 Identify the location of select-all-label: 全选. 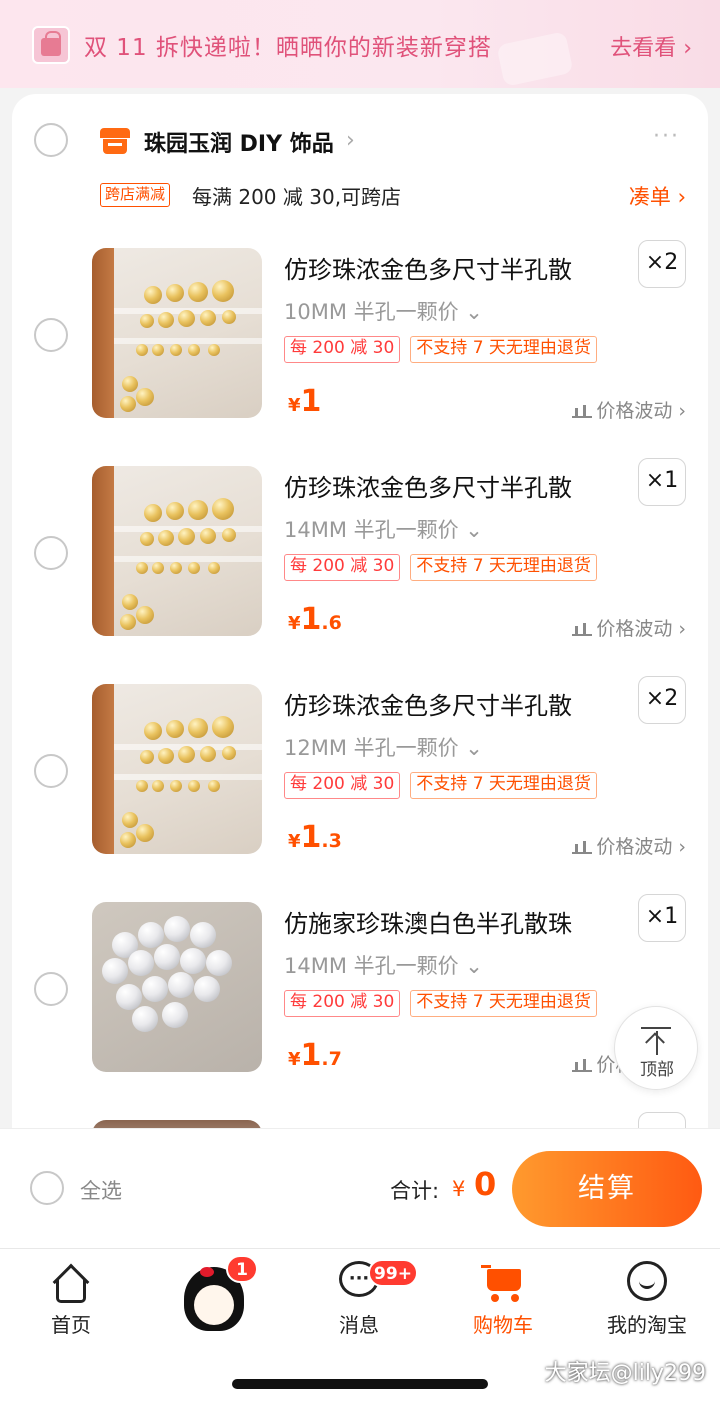
(101, 1190).